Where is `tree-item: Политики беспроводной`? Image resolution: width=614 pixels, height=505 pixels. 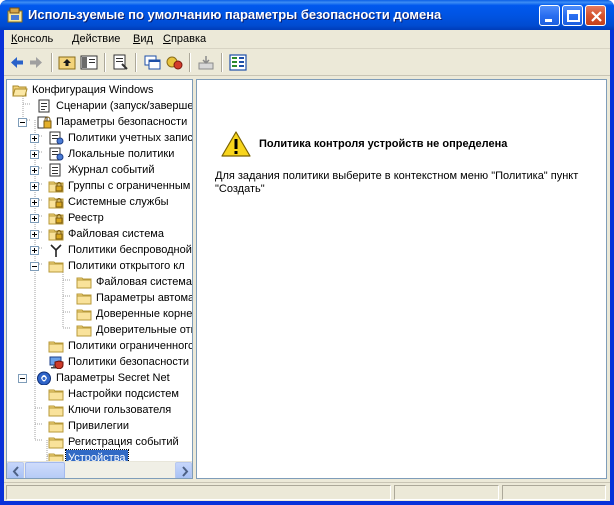
tree-item: Политики беспроводной is located at coordinates (99, 250).